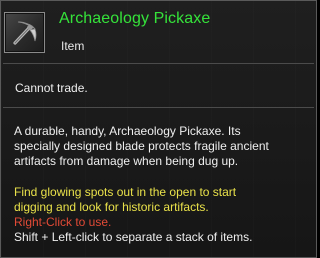 Image resolution: width=320 pixels, height=258 pixels. I want to click on description-line: artifacts from damage when being dug up., so click(126, 161).